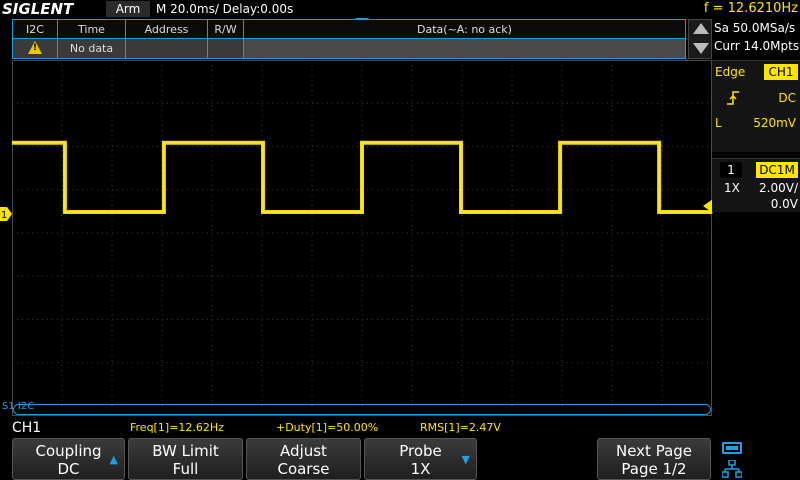 The image size is (800, 480). What do you see at coordinates (701, 48) in the screenshot?
I see `scroll-down-icon` at bounding box center [701, 48].